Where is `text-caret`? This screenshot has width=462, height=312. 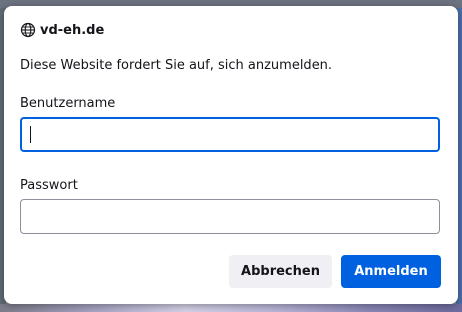 text-caret is located at coordinates (30, 134).